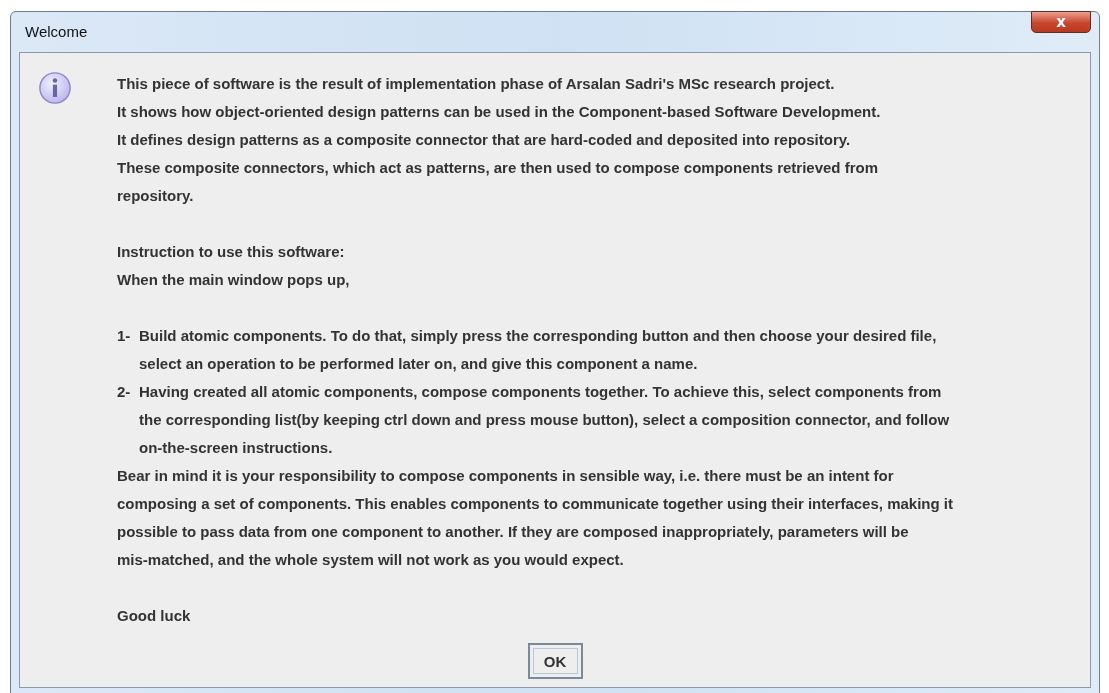  Describe the element at coordinates (124, 392) in the screenshot. I see `step-number: 2-` at that location.